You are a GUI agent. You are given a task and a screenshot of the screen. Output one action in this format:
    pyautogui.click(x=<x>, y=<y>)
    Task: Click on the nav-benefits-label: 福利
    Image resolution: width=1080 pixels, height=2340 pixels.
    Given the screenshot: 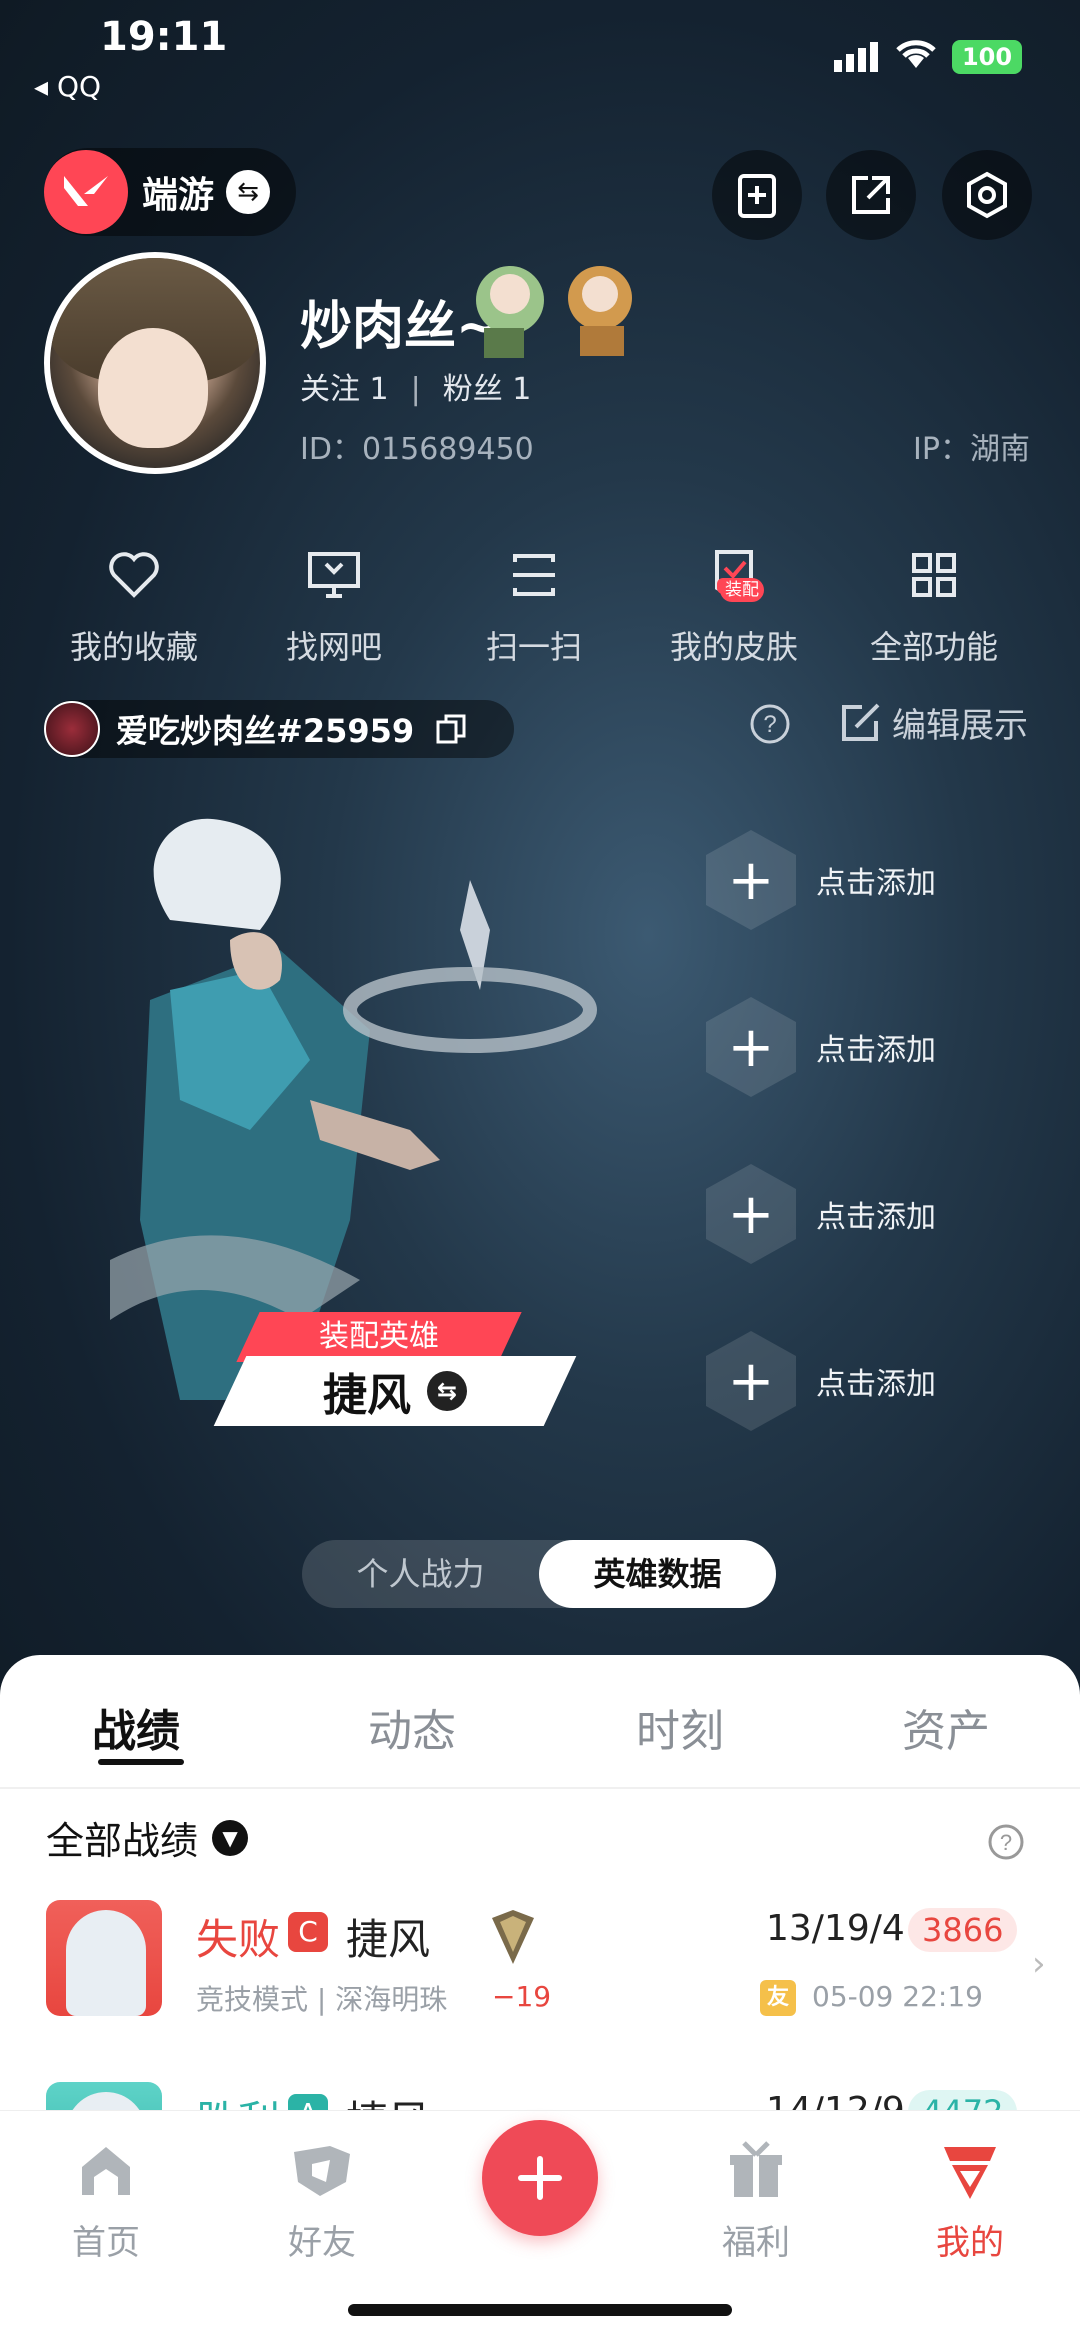 What is the action you would take?
    pyautogui.click(x=756, y=2243)
    